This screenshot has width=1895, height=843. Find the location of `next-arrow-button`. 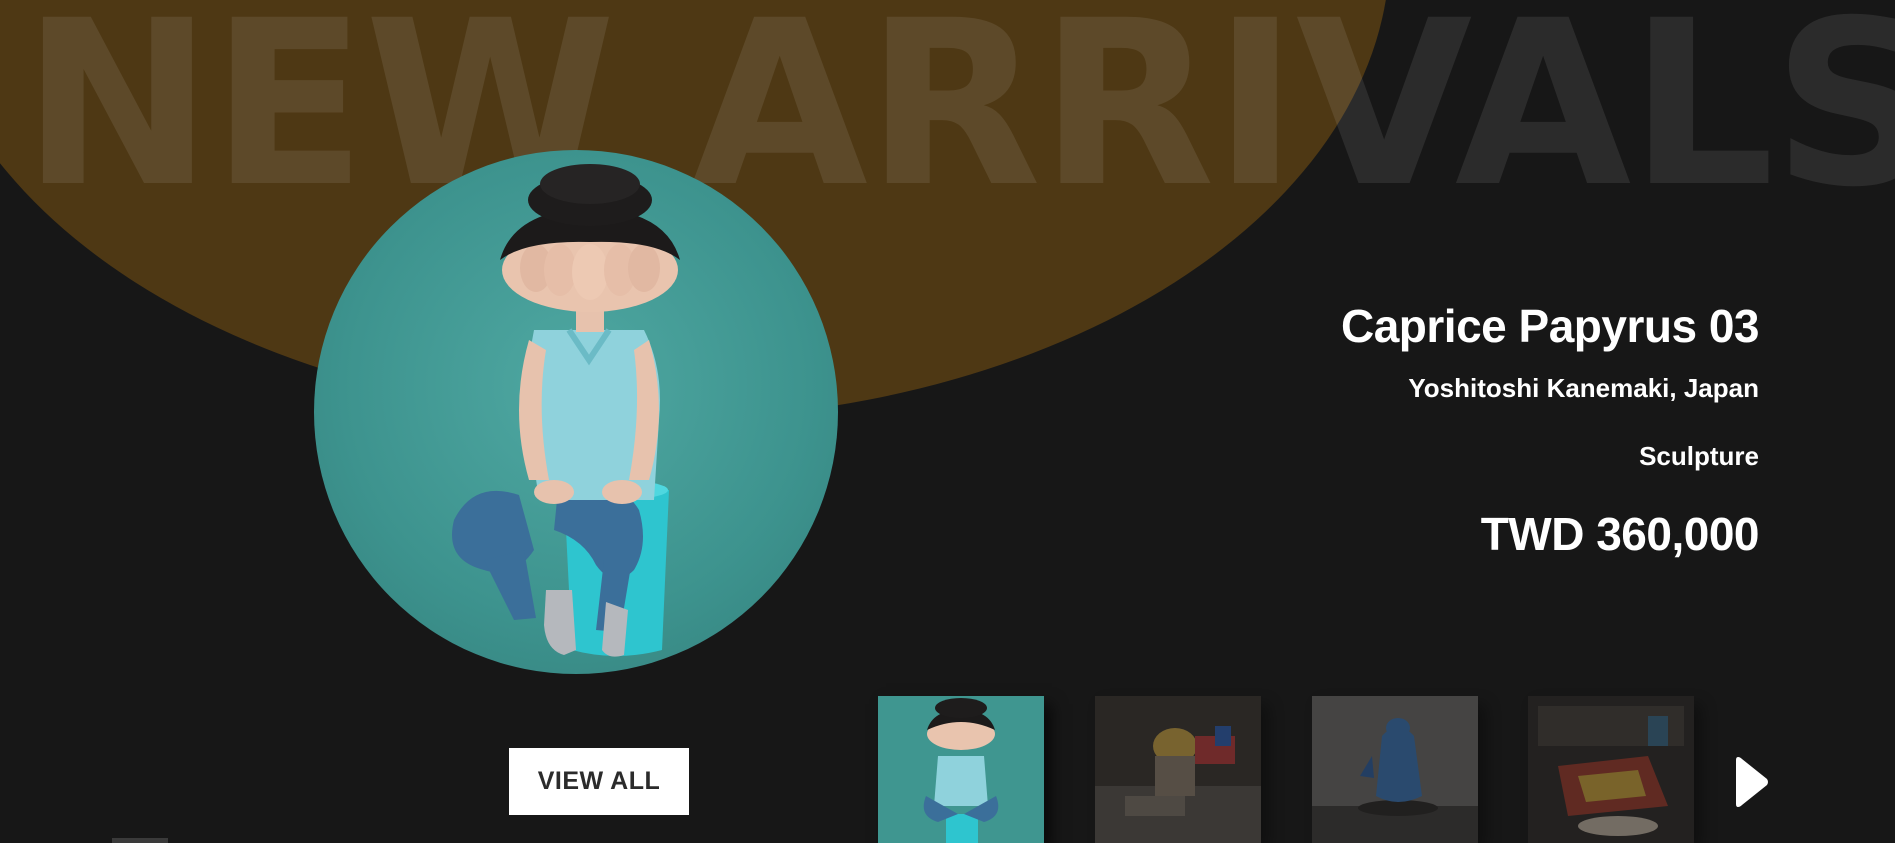

next-arrow-button is located at coordinates (1752, 782).